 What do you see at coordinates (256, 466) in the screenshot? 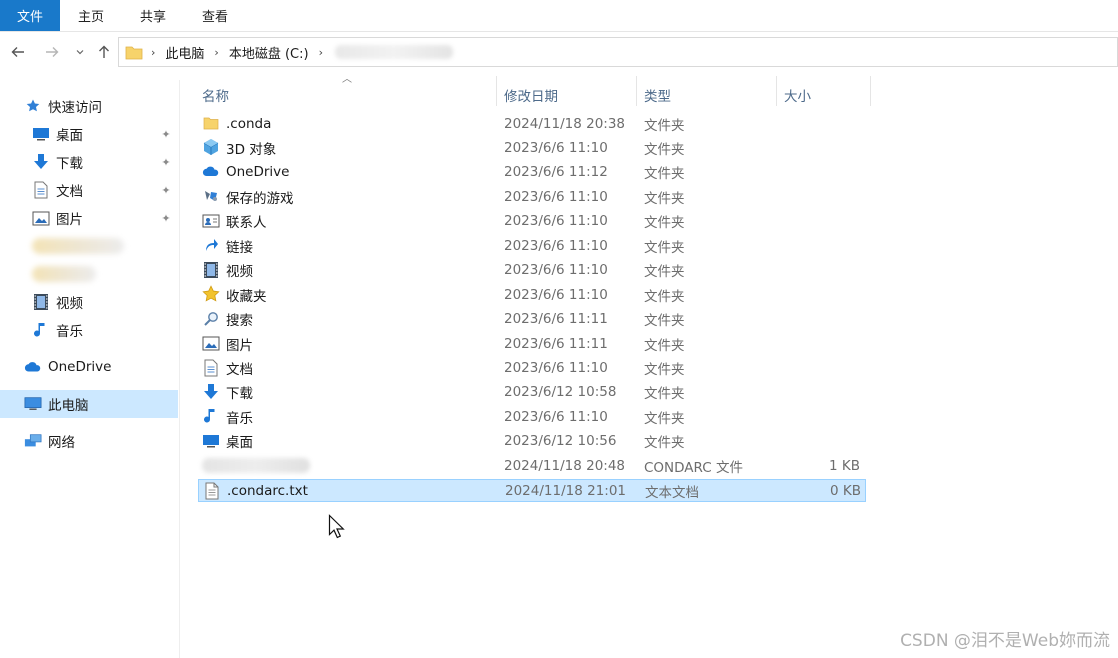
I see `file-name-redacted` at bounding box center [256, 466].